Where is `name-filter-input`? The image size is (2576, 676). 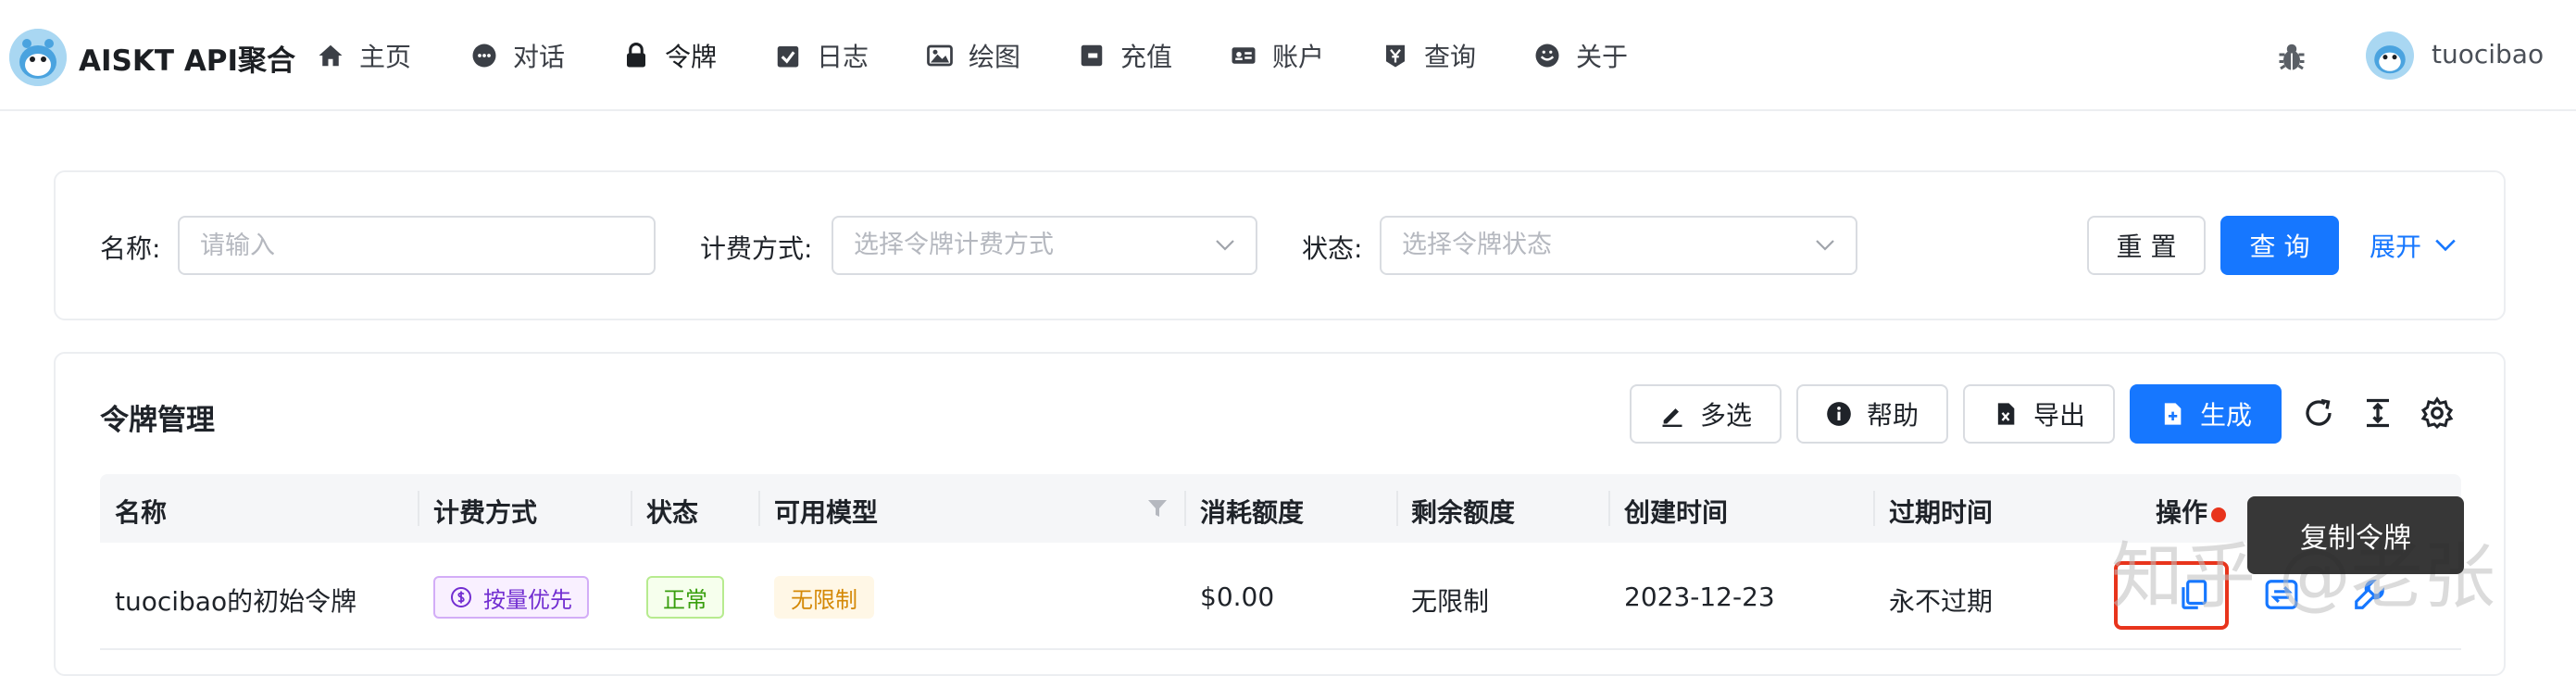 name-filter-input is located at coordinates (417, 246).